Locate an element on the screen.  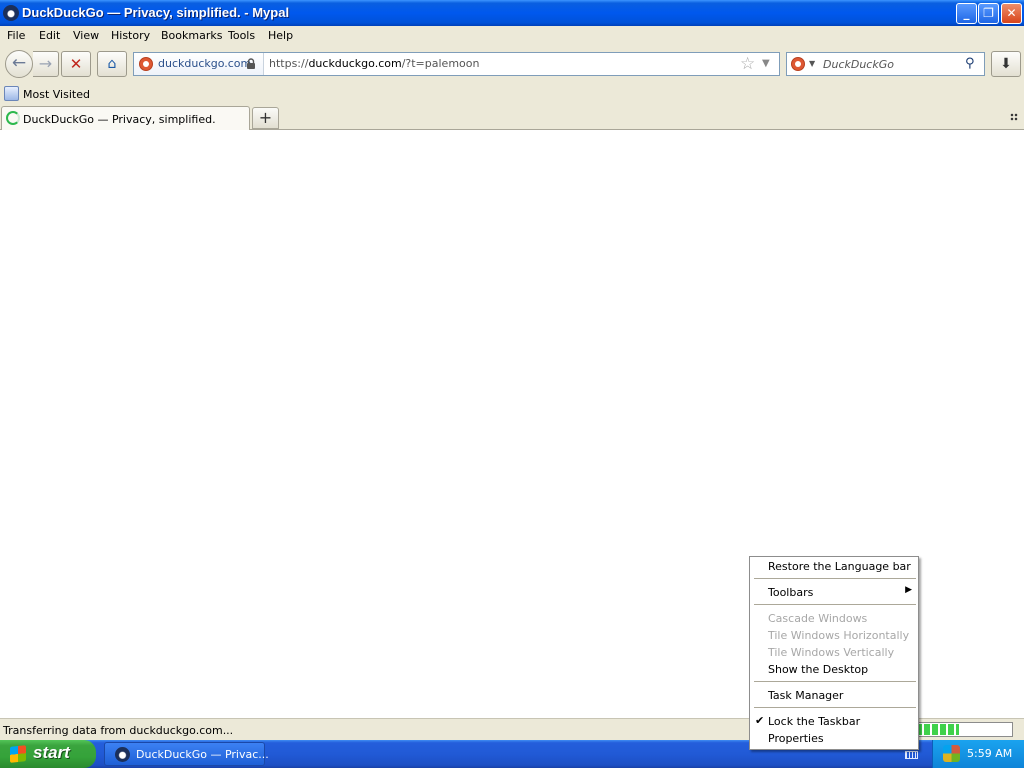
restore-button: ❐ is located at coordinates (988, 13).